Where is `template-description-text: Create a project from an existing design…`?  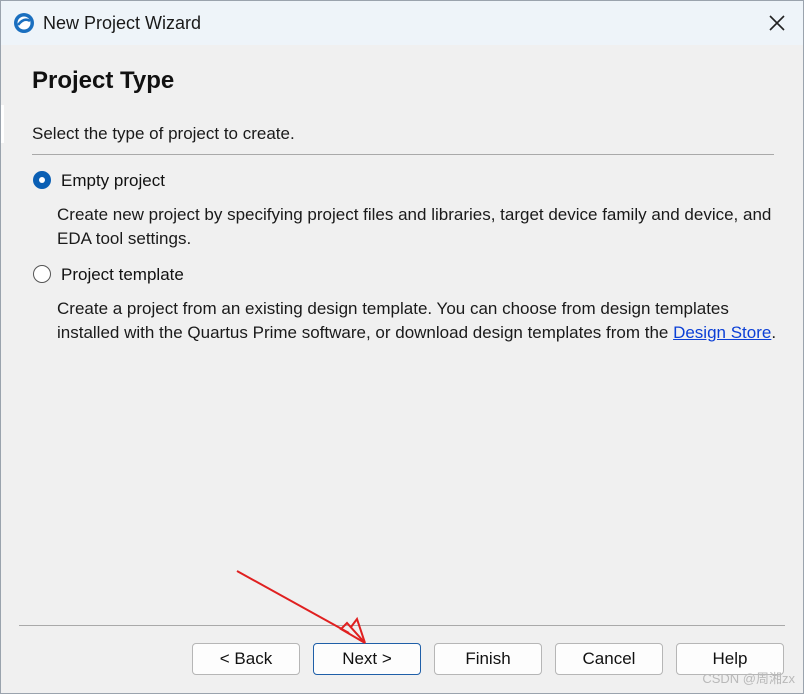 template-description-text: Create a project from an existing design… is located at coordinates (393, 320).